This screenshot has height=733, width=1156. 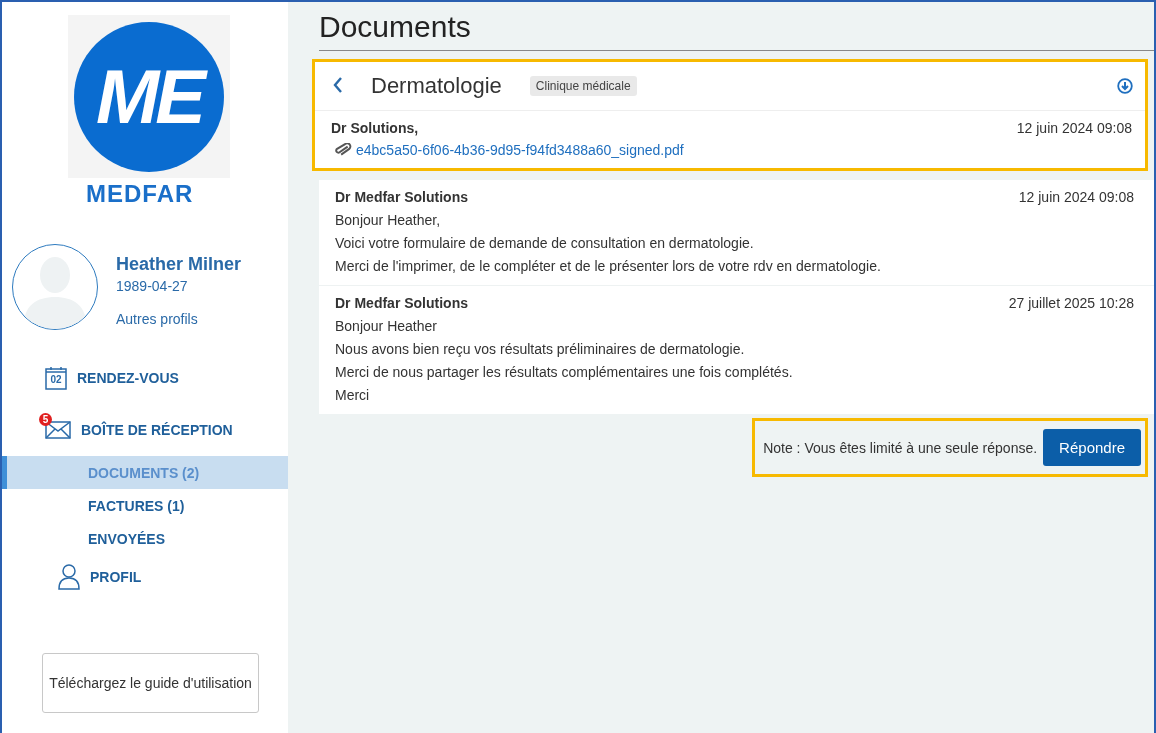 What do you see at coordinates (55, 293) in the screenshot?
I see `avatar-silhouette-icon` at bounding box center [55, 293].